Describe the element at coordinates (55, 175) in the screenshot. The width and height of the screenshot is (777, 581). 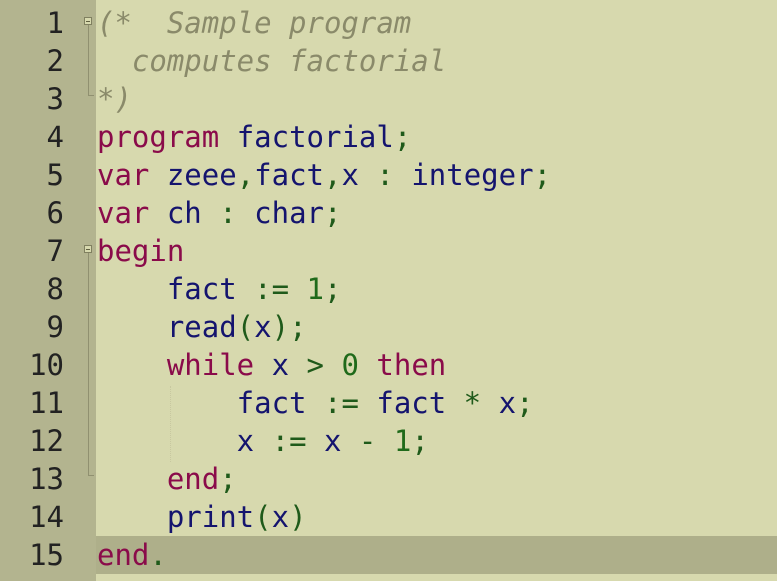
I see `line-number: 5` at that location.